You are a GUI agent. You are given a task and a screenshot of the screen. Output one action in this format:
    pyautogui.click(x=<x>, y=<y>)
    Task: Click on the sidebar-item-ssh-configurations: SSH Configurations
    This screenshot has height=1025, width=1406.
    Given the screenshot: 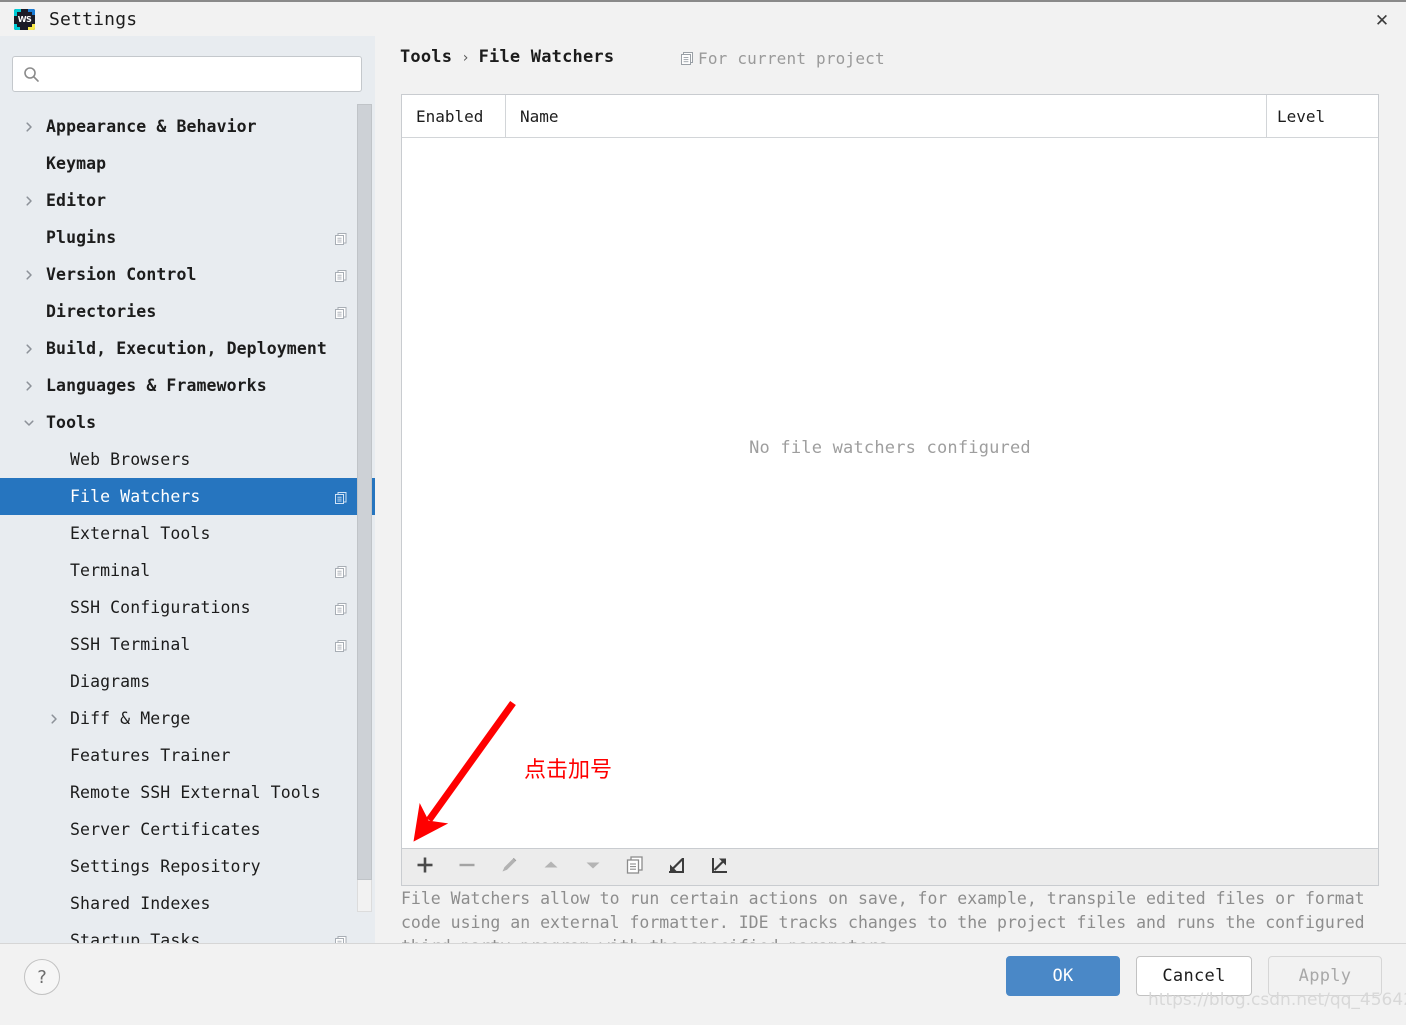 What is the action you would take?
    pyautogui.click(x=187, y=607)
    